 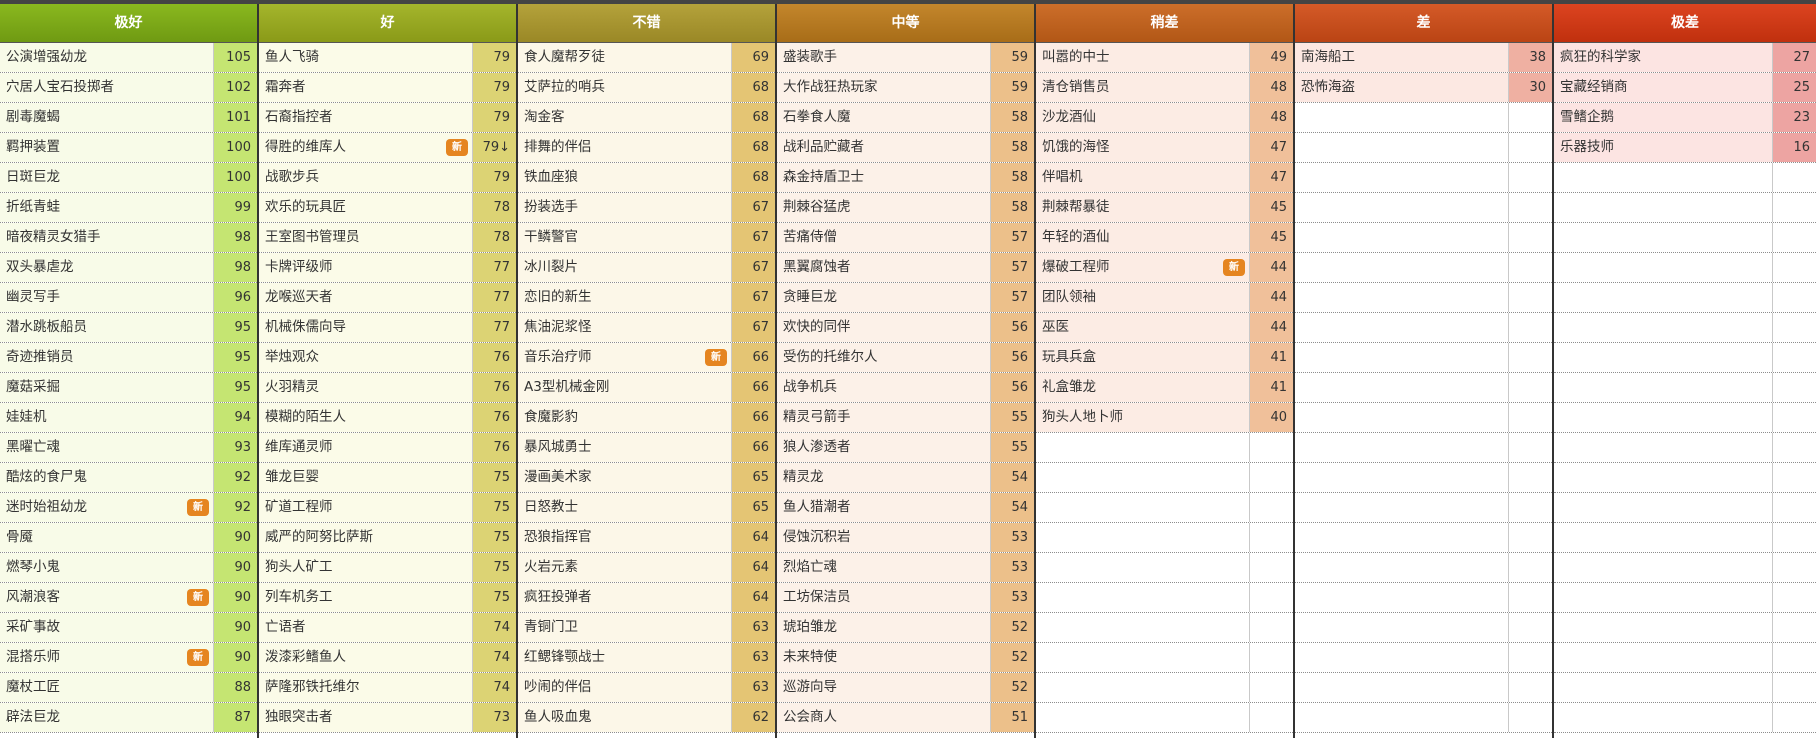 I want to click on card-row: 燃琴小鬼 90, so click(x=128, y=568).